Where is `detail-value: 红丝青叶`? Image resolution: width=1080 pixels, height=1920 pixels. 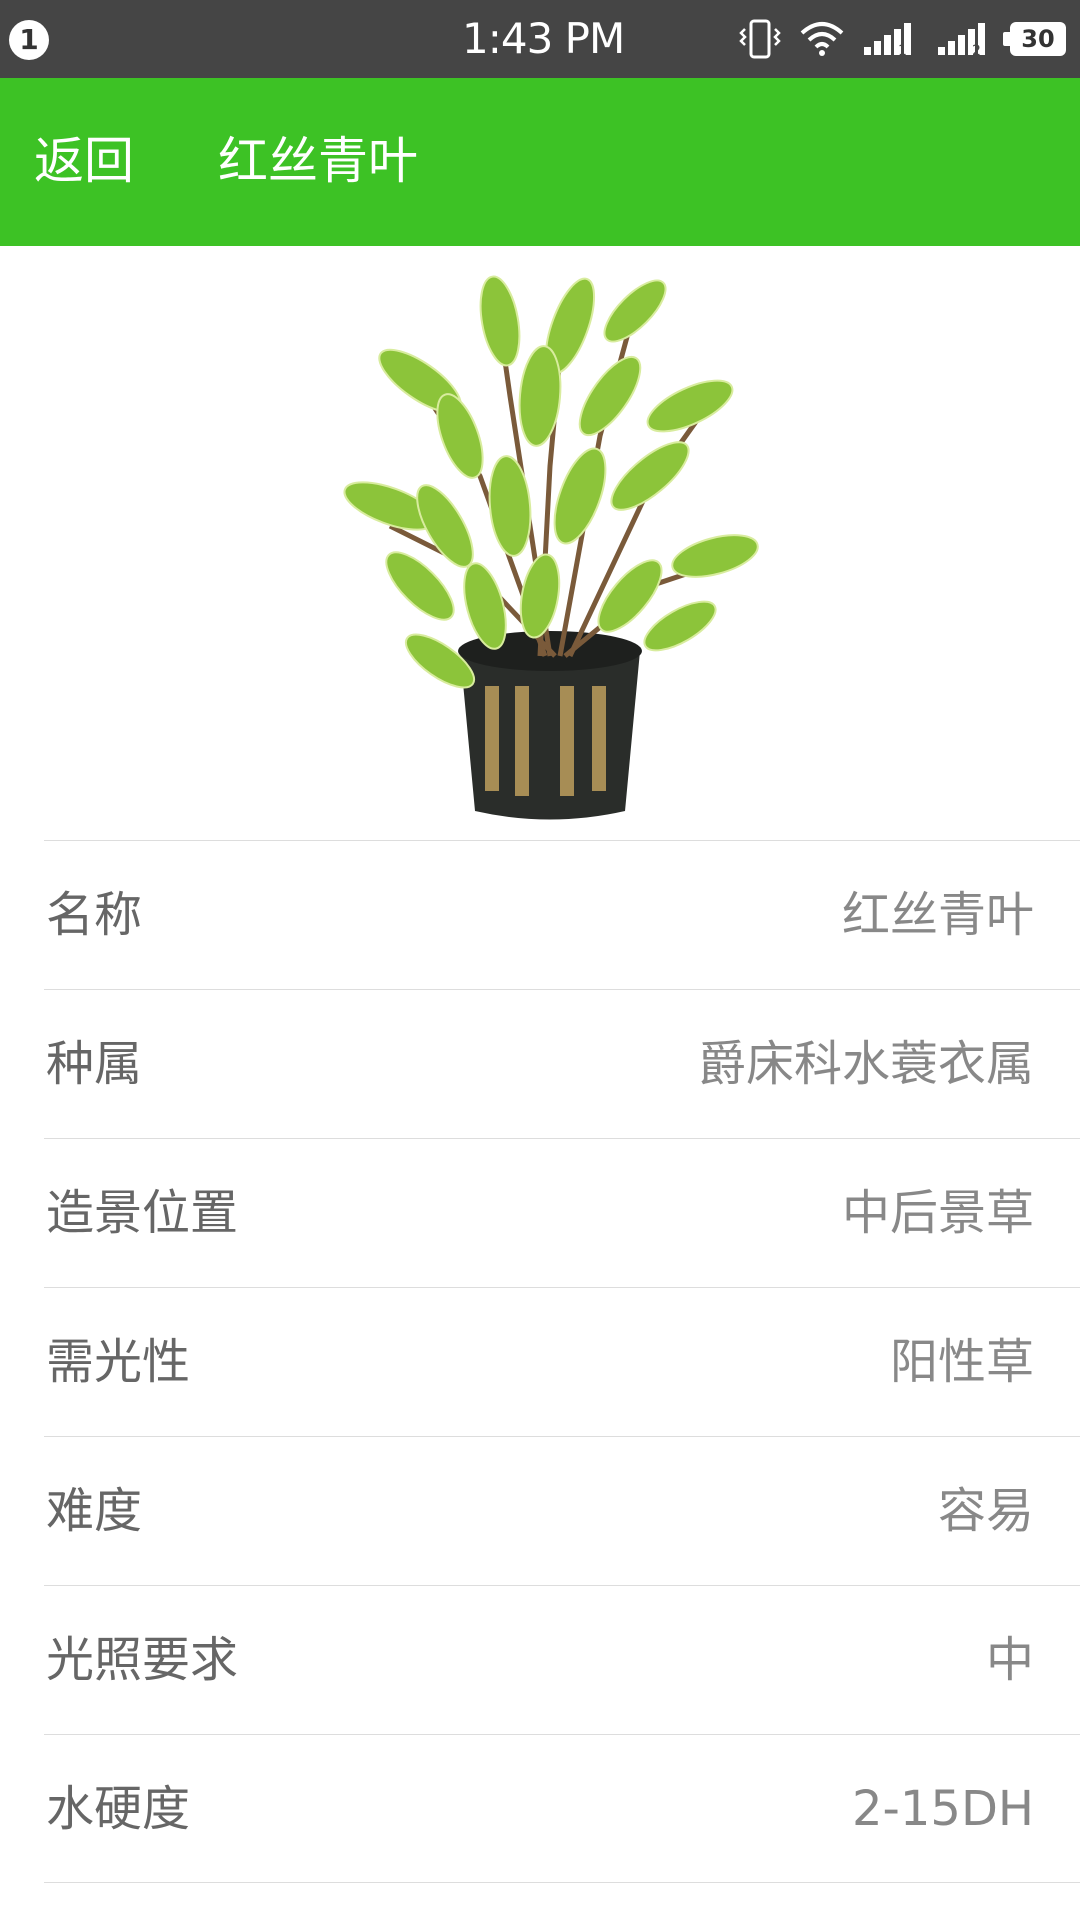 detail-value: 红丝青叶 is located at coordinates (937, 915).